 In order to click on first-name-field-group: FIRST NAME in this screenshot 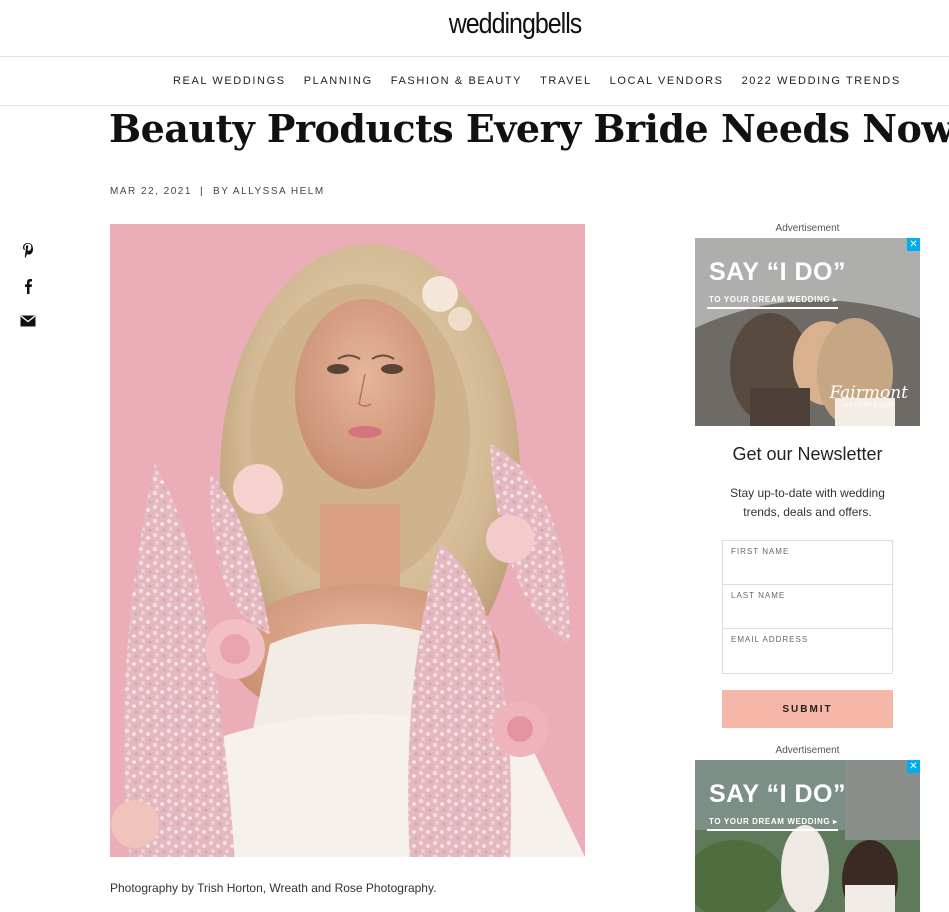, I will do `click(807, 563)`.